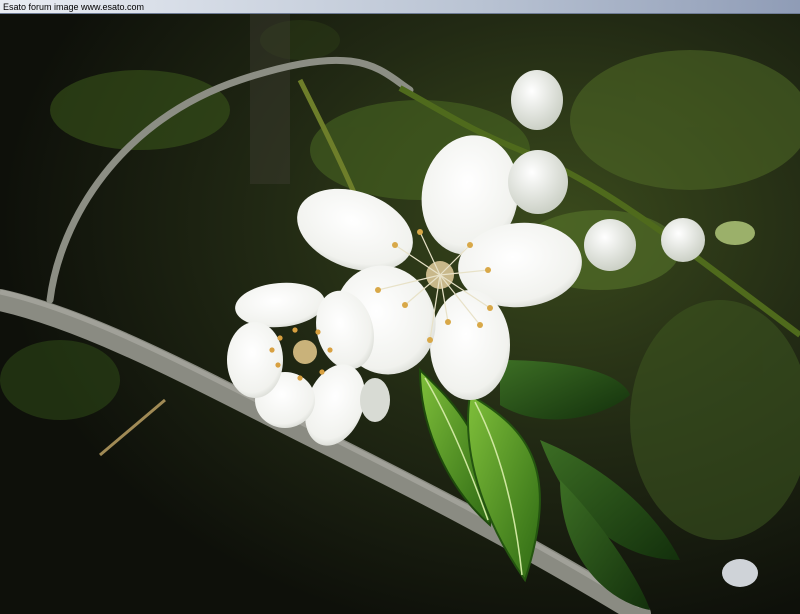  Describe the element at coordinates (74, 7) in the screenshot. I see `image-caption: Esato forum image www.esato.com` at that location.